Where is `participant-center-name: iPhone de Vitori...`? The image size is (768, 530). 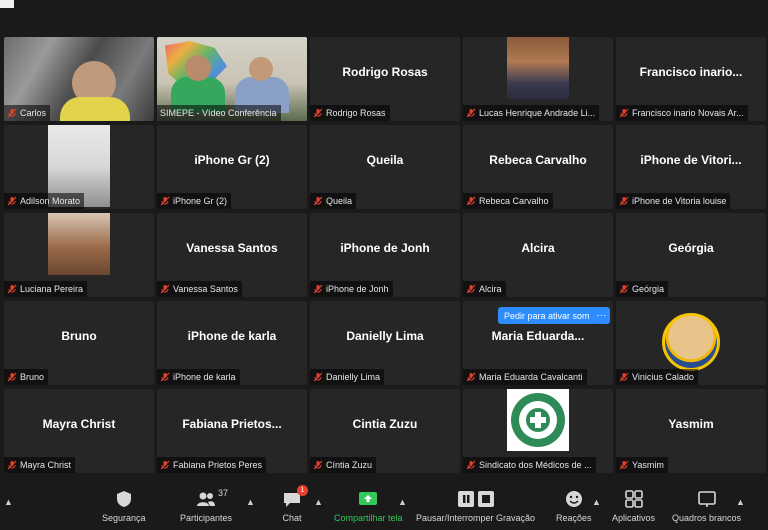
participant-center-name: iPhone de Vitori... is located at coordinates (691, 160).